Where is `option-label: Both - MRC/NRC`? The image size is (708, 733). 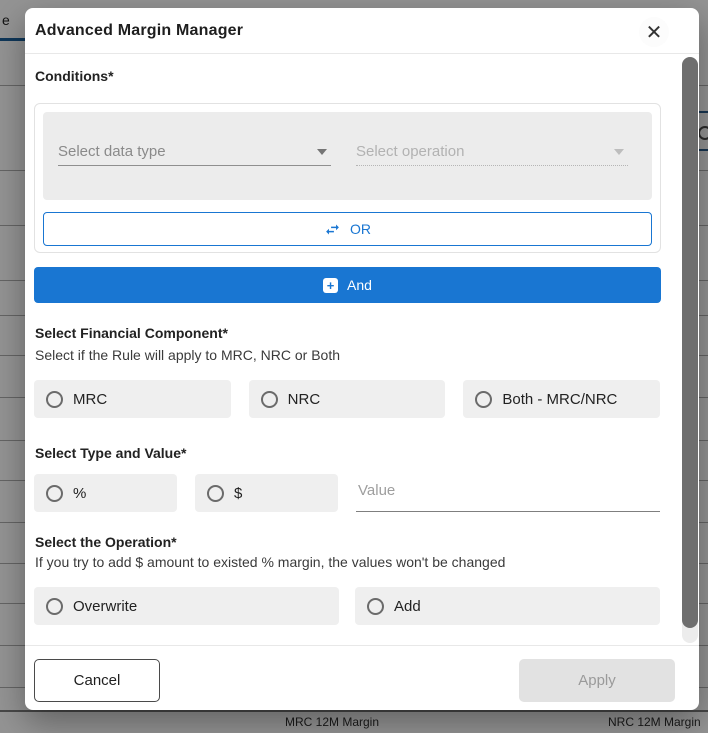
option-label: Both - MRC/NRC is located at coordinates (560, 399).